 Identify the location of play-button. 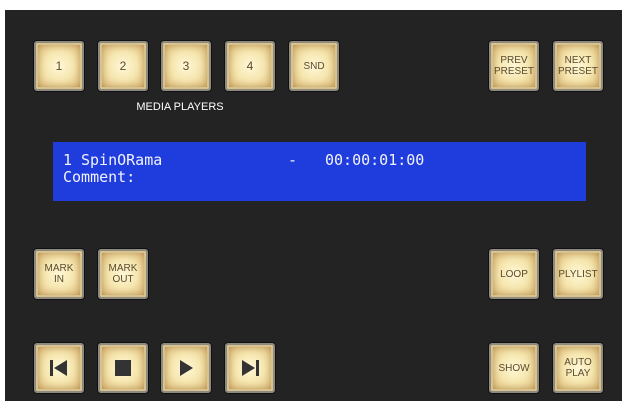
(186, 368).